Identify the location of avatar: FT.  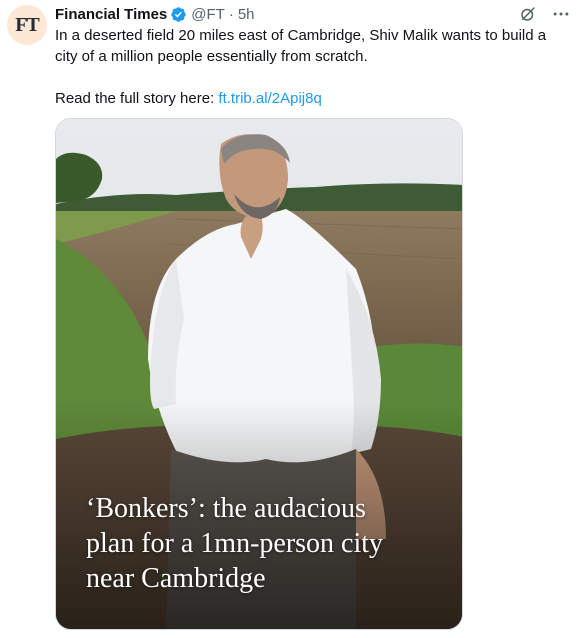
(27, 25).